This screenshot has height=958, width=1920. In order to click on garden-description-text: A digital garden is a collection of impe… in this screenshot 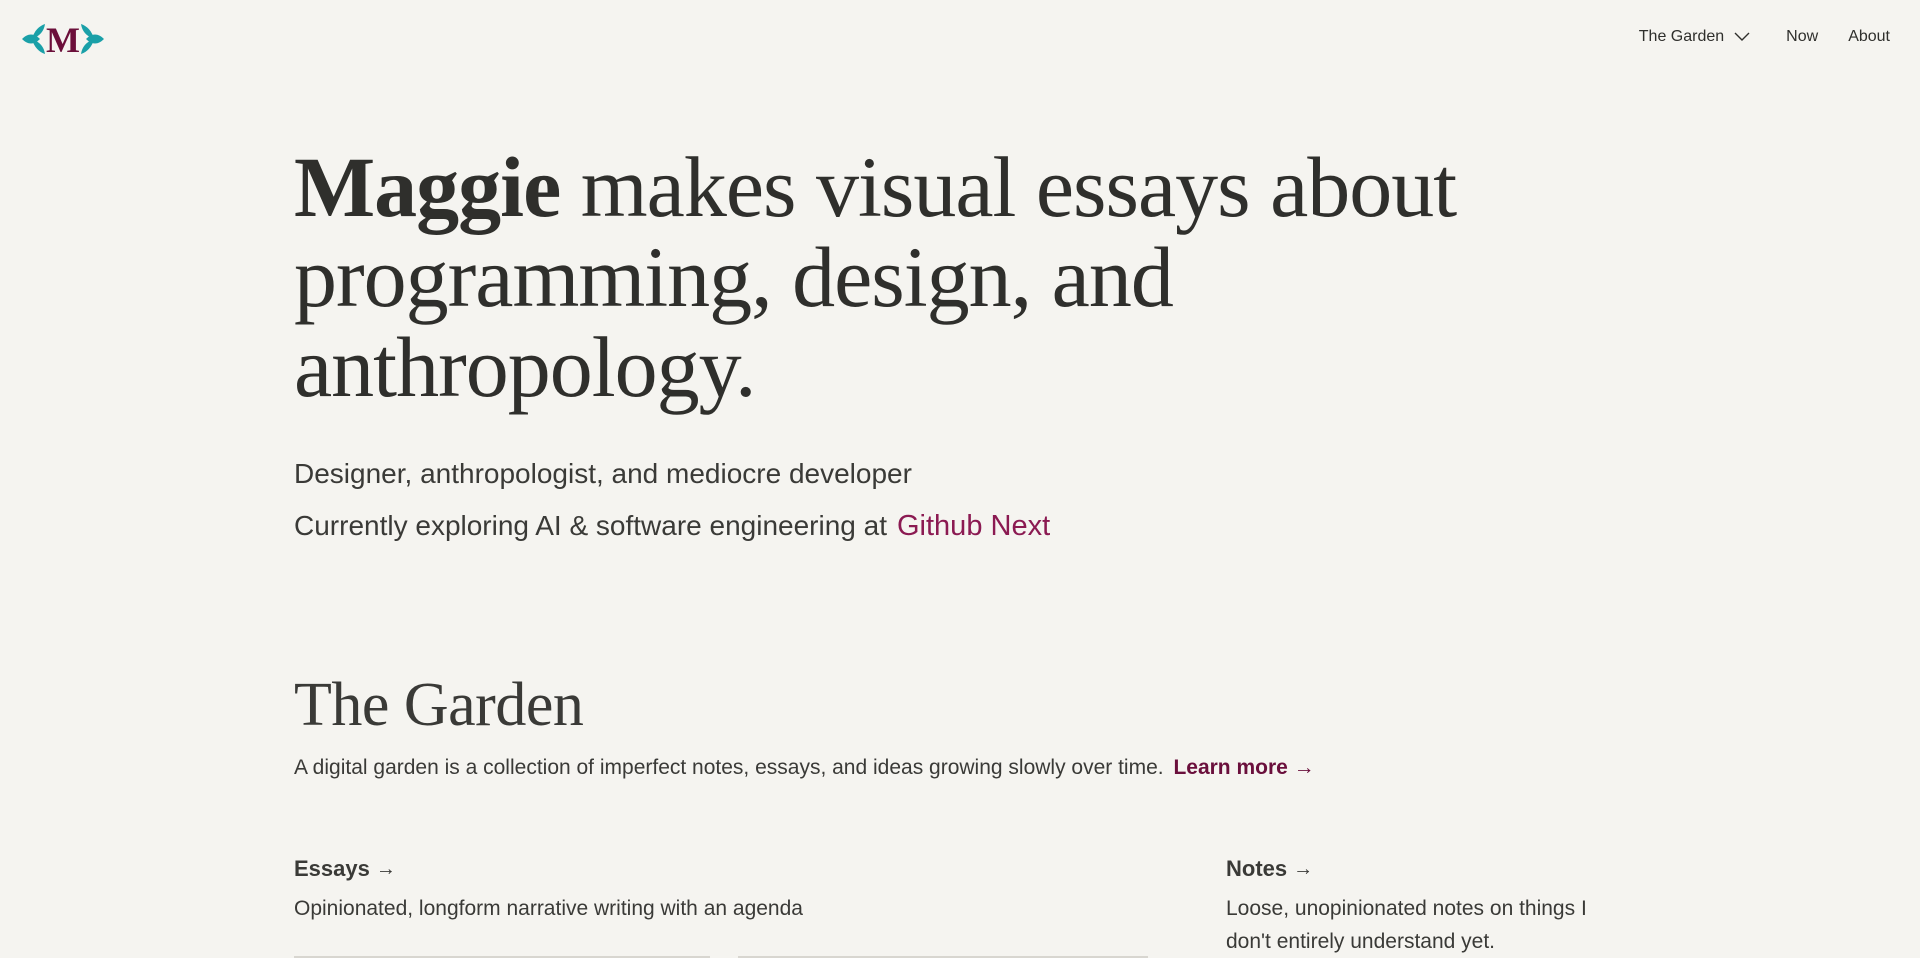, I will do `click(729, 767)`.